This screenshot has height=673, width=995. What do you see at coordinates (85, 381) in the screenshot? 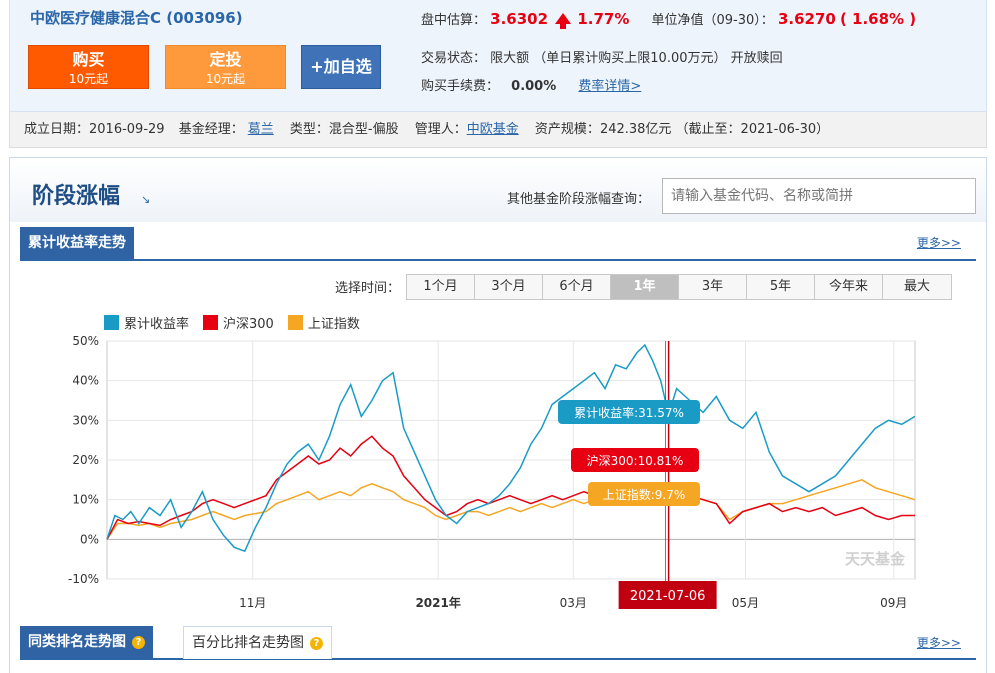
I see `y-tick-label: 40%` at bounding box center [85, 381].